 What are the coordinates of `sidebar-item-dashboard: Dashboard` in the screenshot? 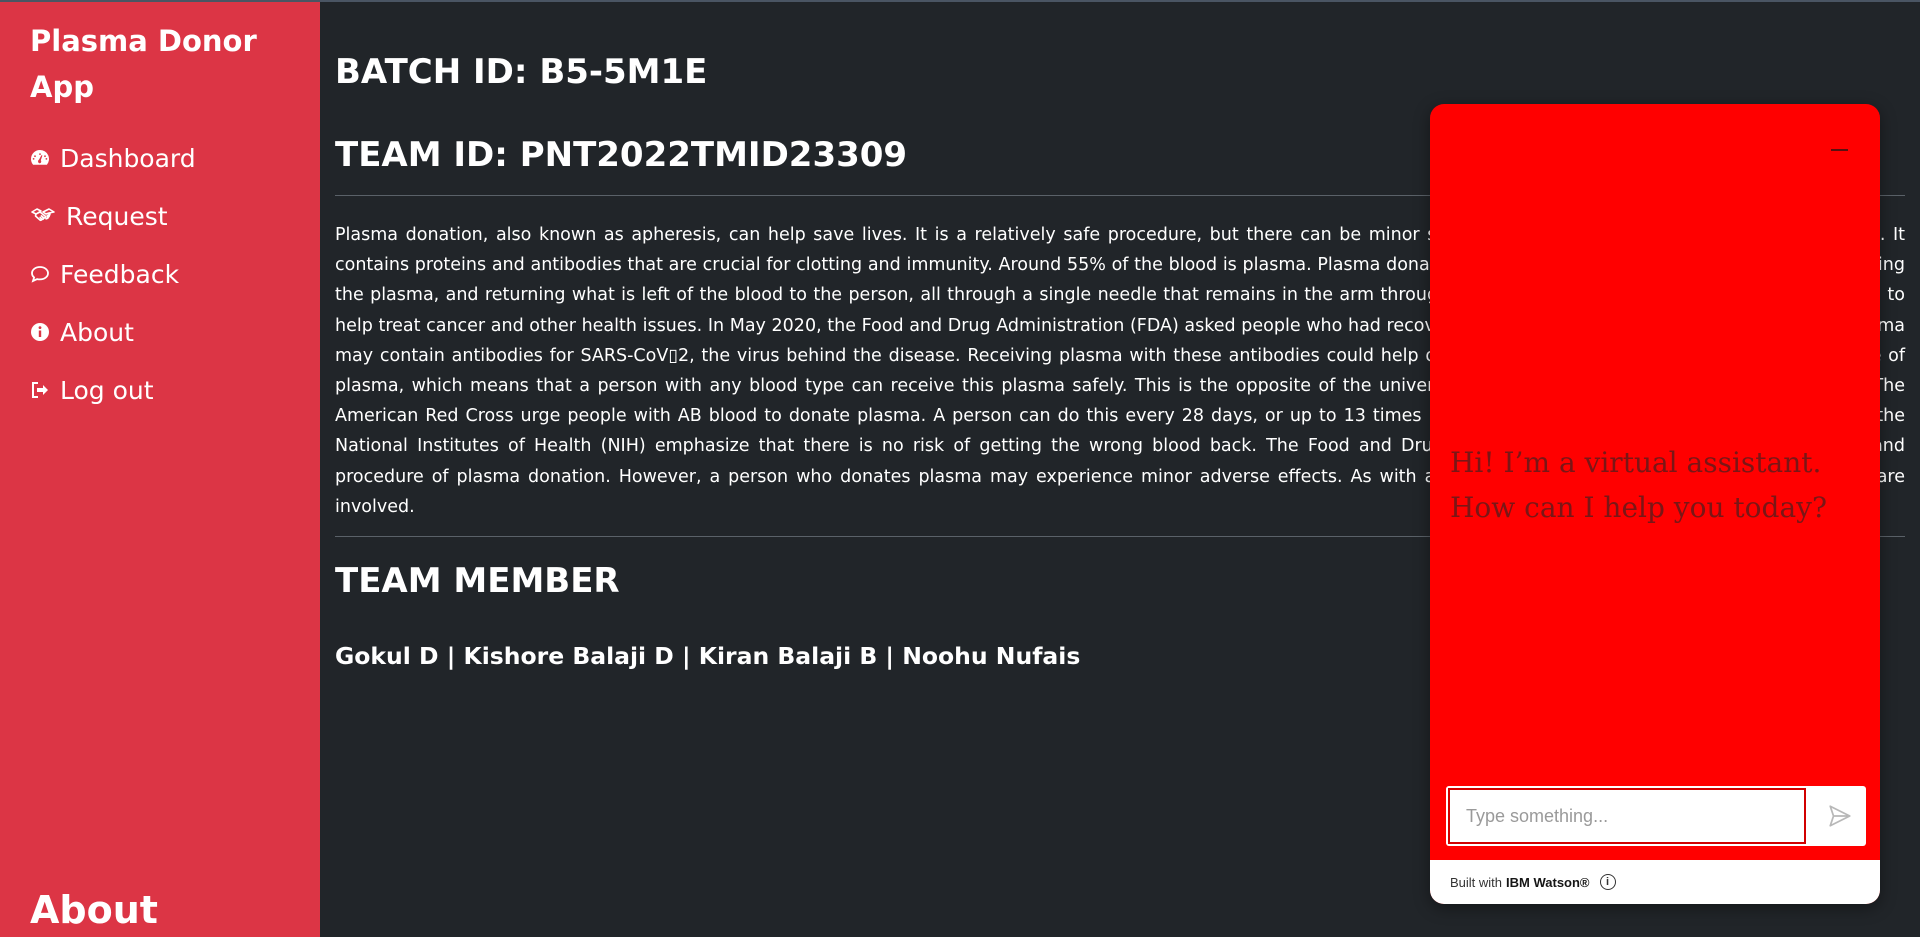 It's located at (113, 158).